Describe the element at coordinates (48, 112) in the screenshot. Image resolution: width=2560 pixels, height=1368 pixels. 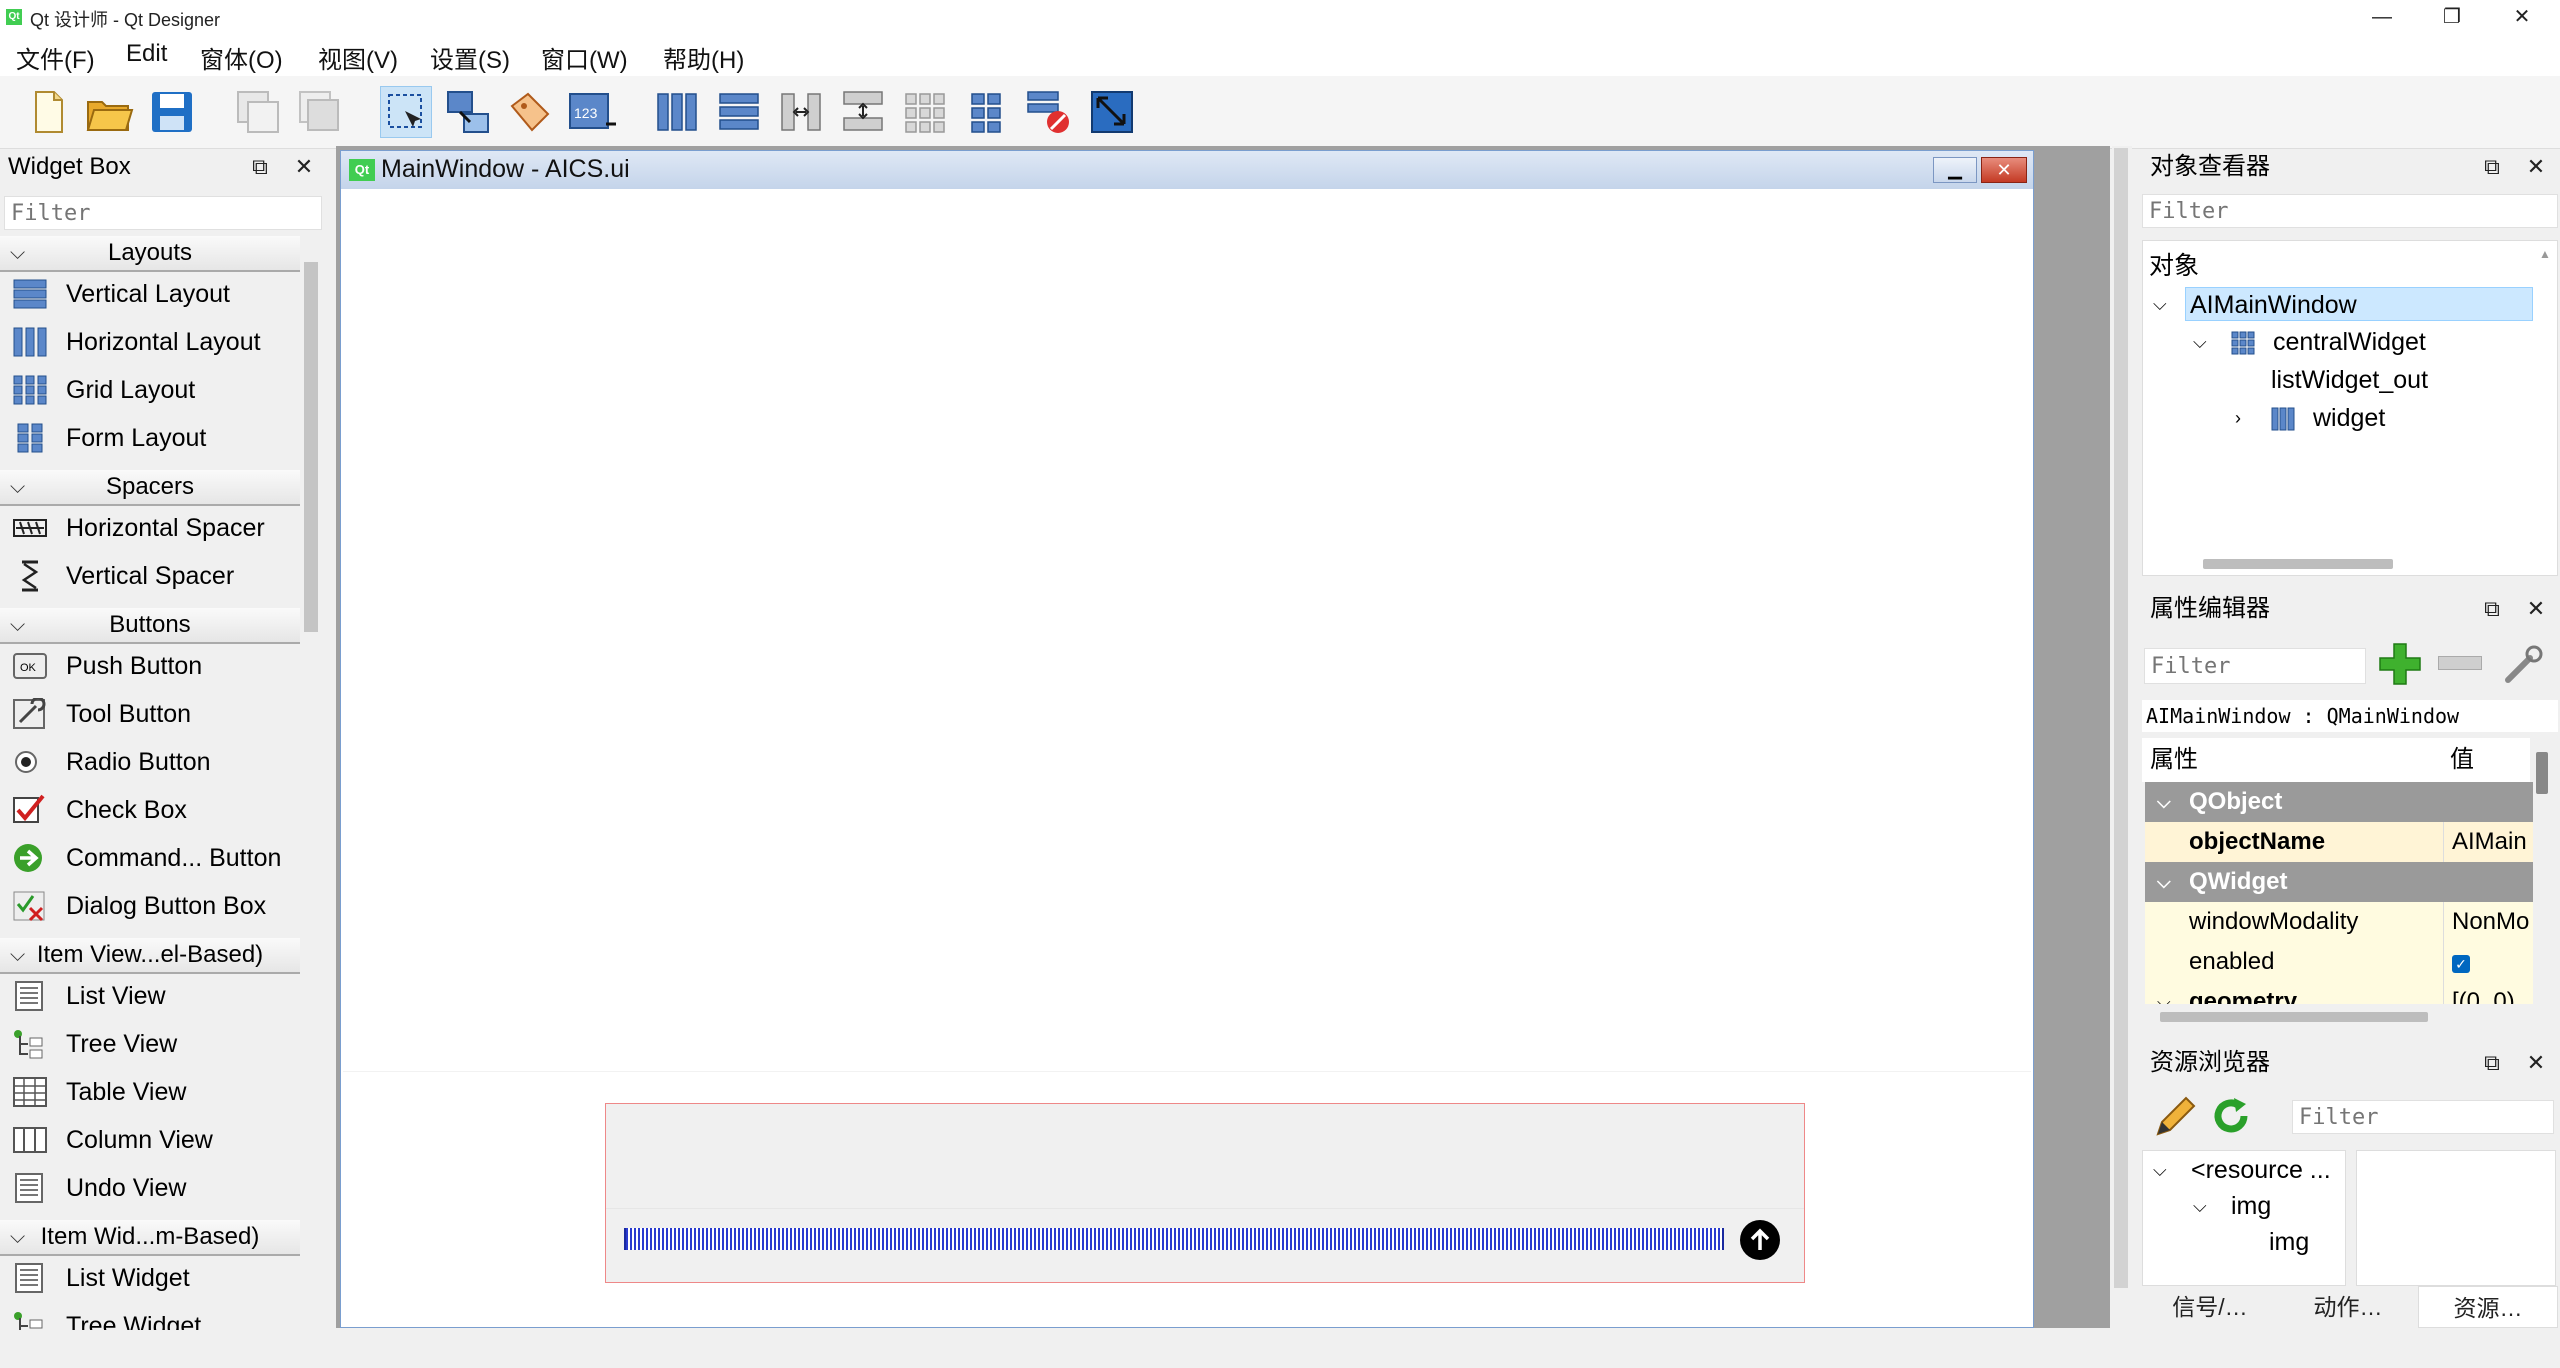
I see `new-file-icon` at that location.